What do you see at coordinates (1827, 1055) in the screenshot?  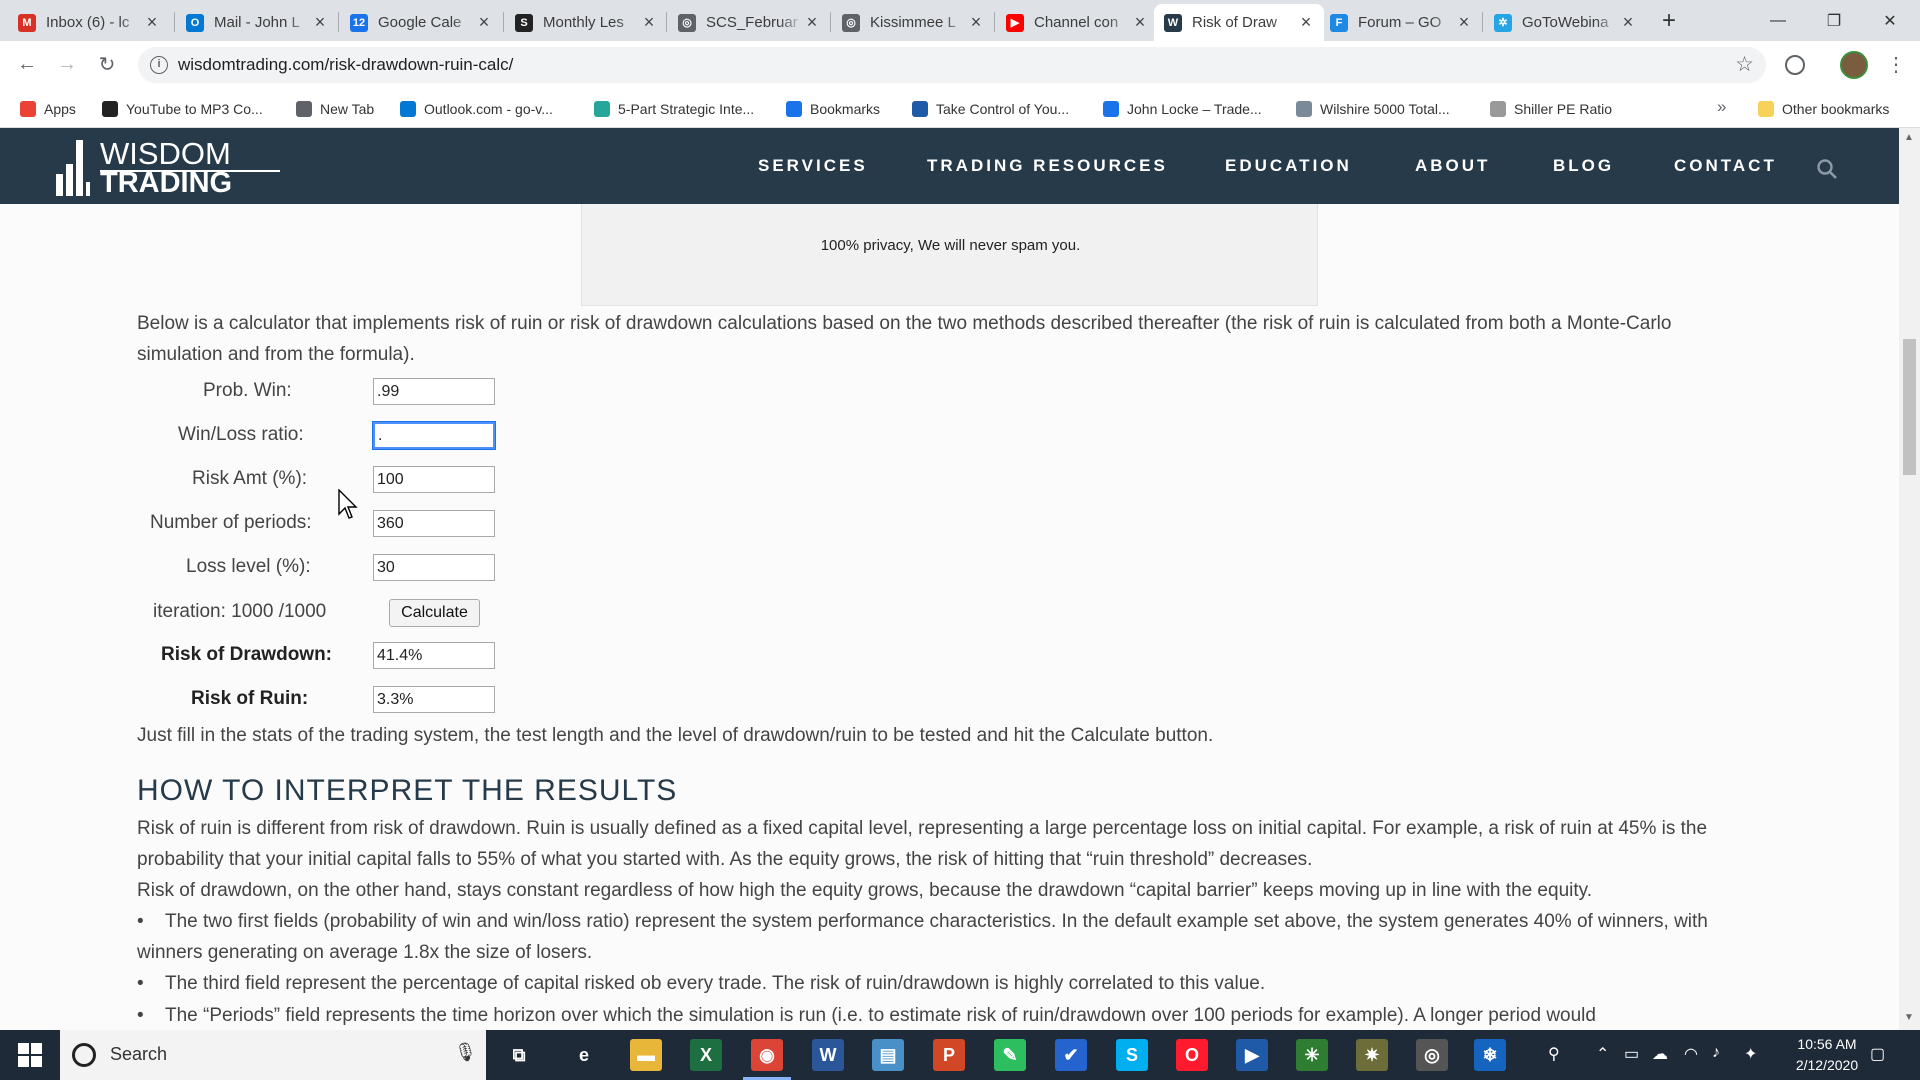 I see `taskbar-clock: 10:56 AM 2/12/2020` at bounding box center [1827, 1055].